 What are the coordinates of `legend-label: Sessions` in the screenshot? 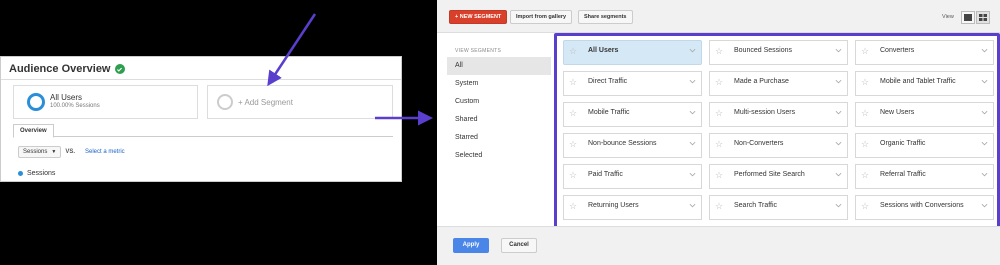 It's located at (41, 173).